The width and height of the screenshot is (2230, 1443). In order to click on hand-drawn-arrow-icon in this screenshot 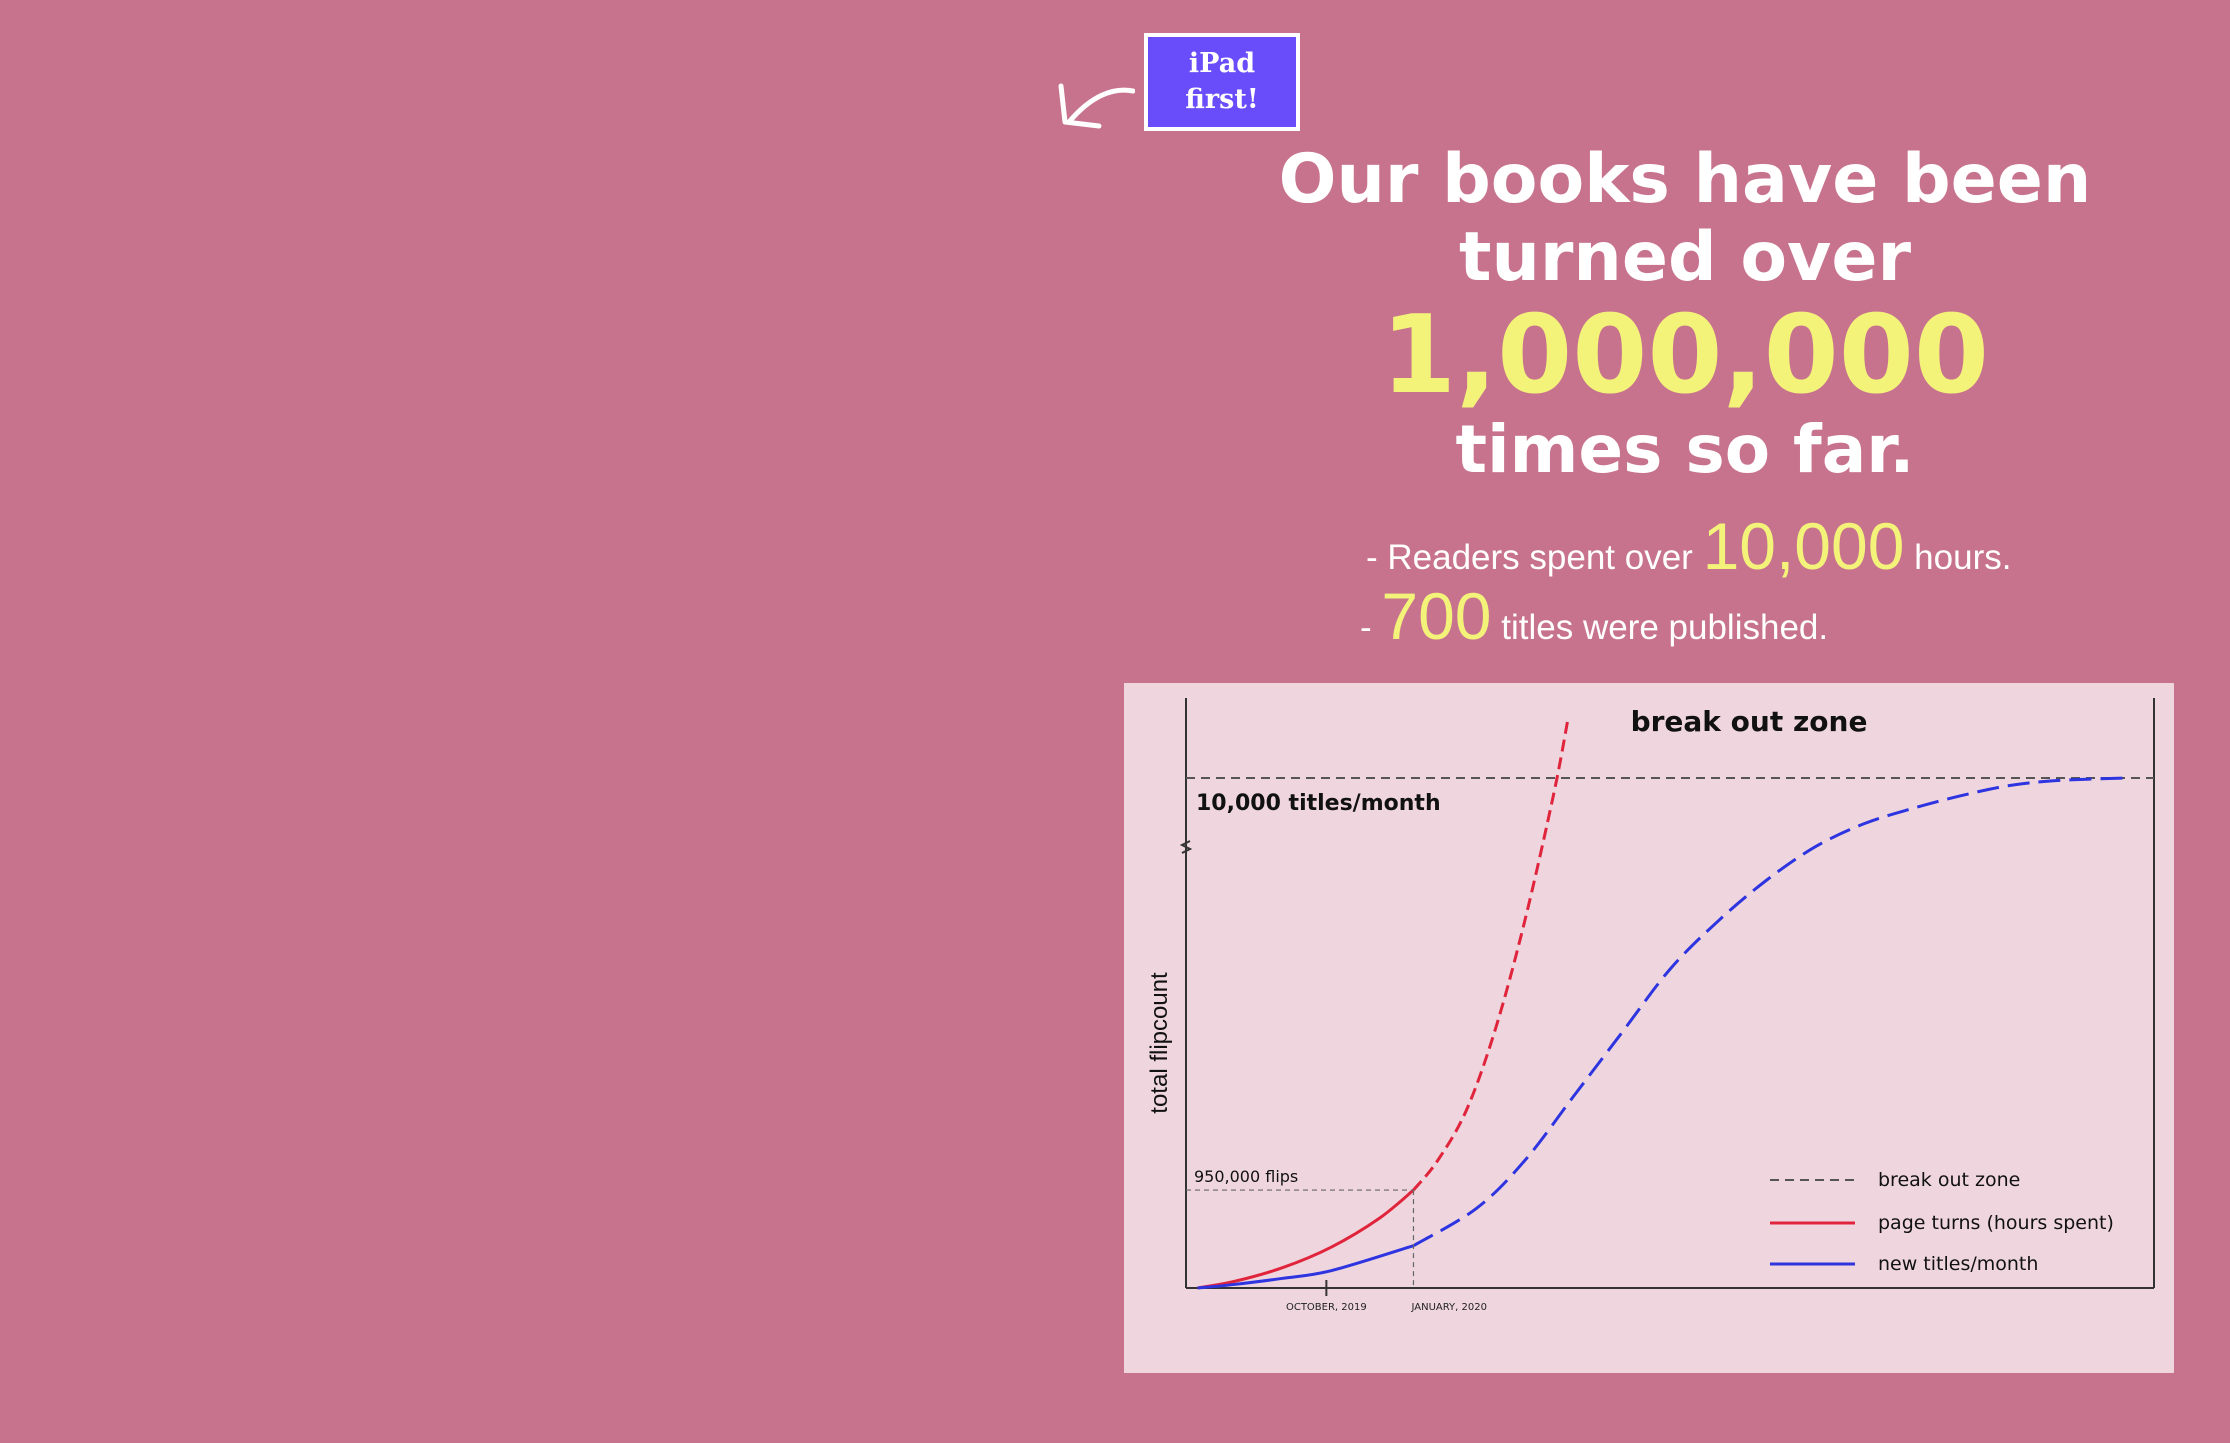, I will do `click(1096, 106)`.